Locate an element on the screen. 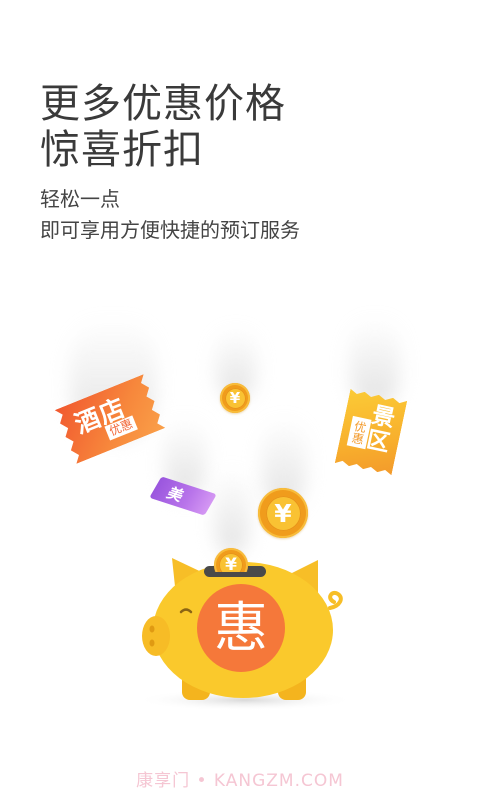  coin-entering-slot: ¥ is located at coordinates (231, 559).